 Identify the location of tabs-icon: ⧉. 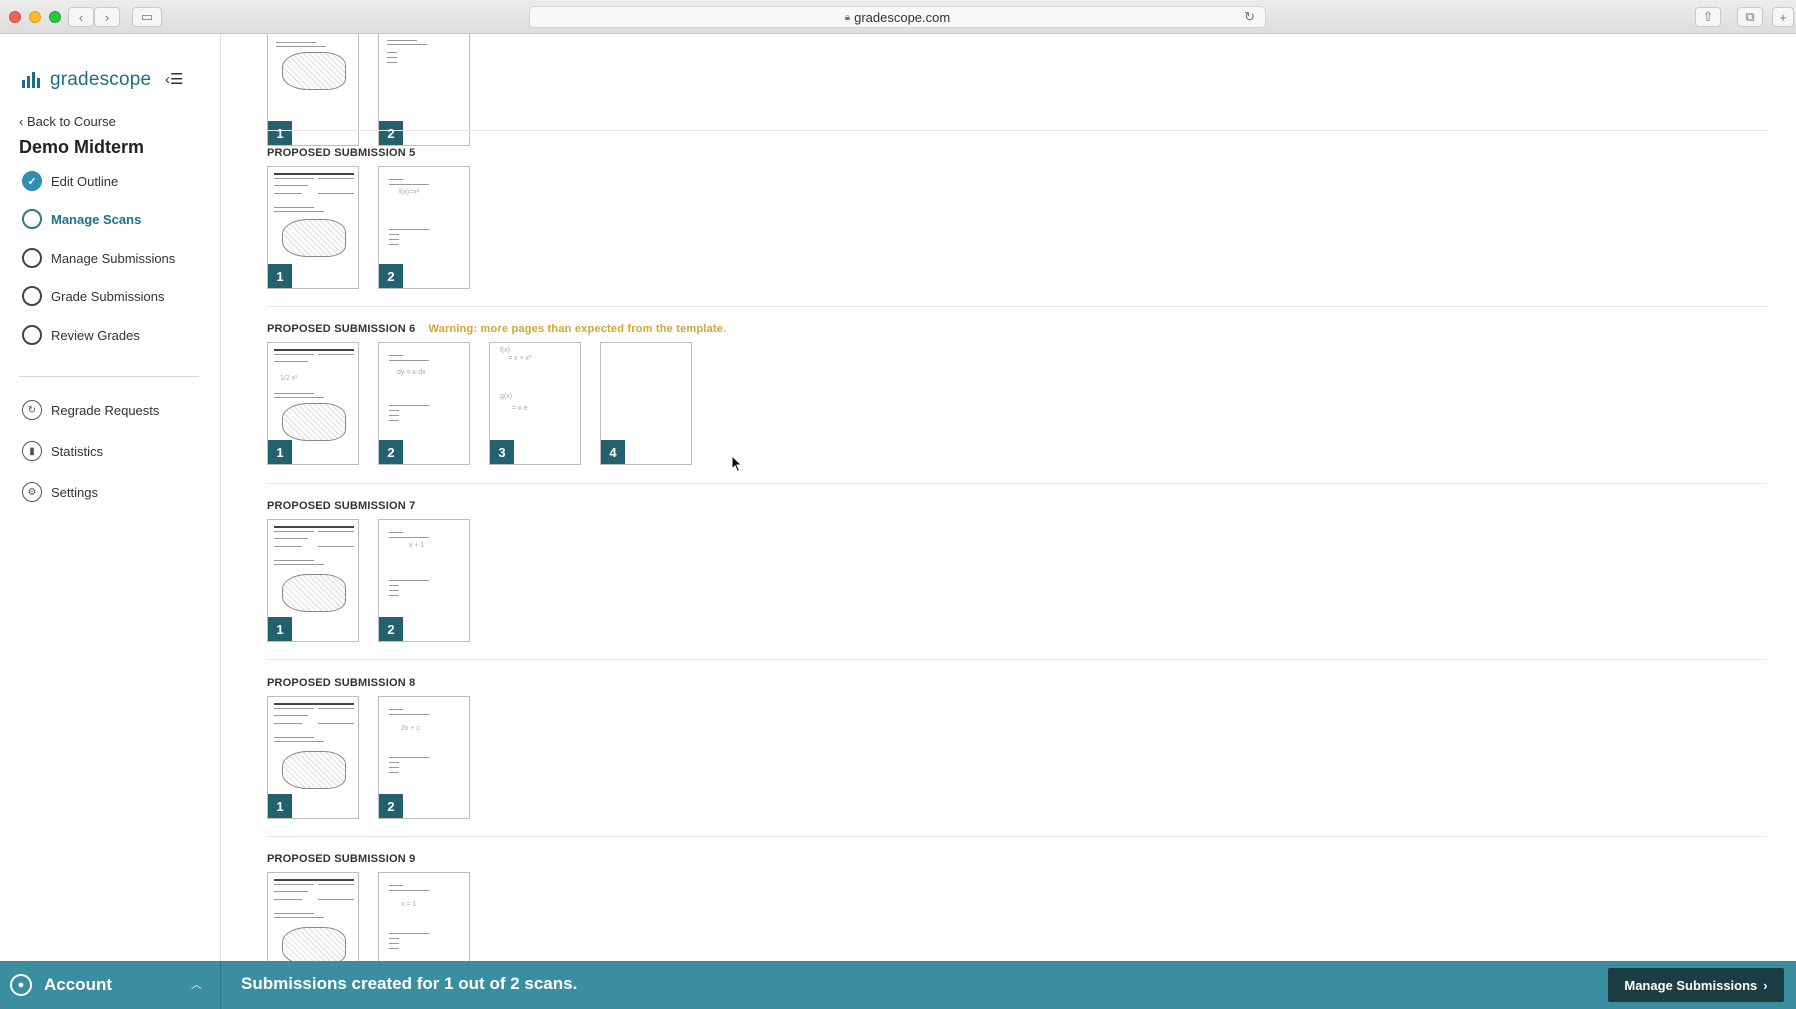
(1750, 16).